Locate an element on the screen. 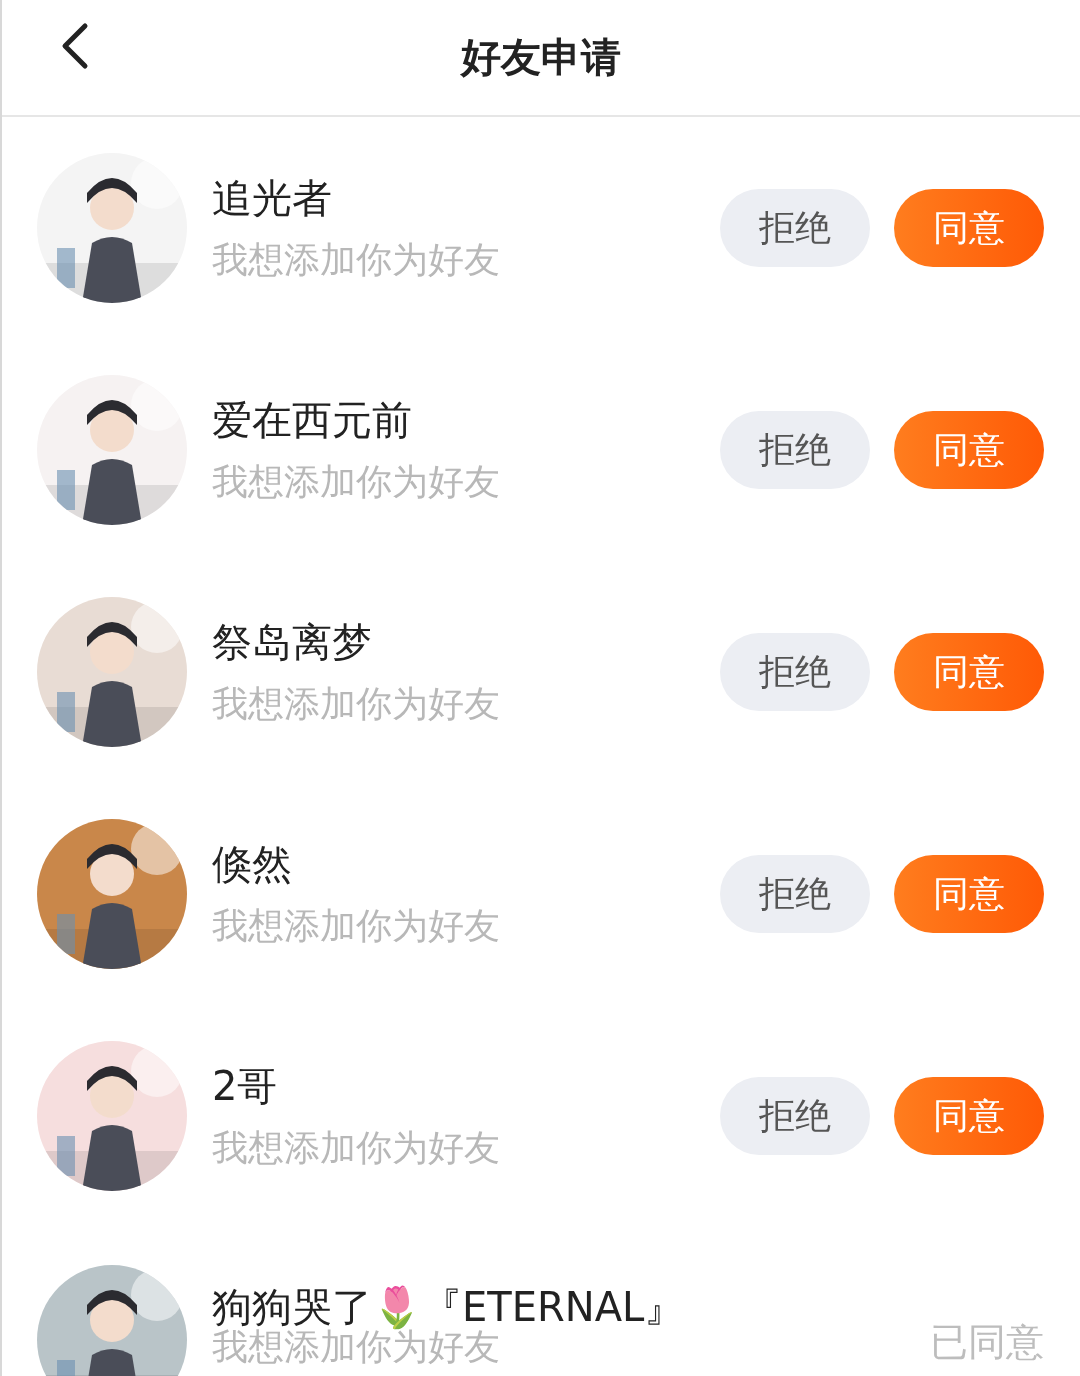 This screenshot has width=1080, height=1376. page-title: 好友申请 is located at coordinates (541, 57).